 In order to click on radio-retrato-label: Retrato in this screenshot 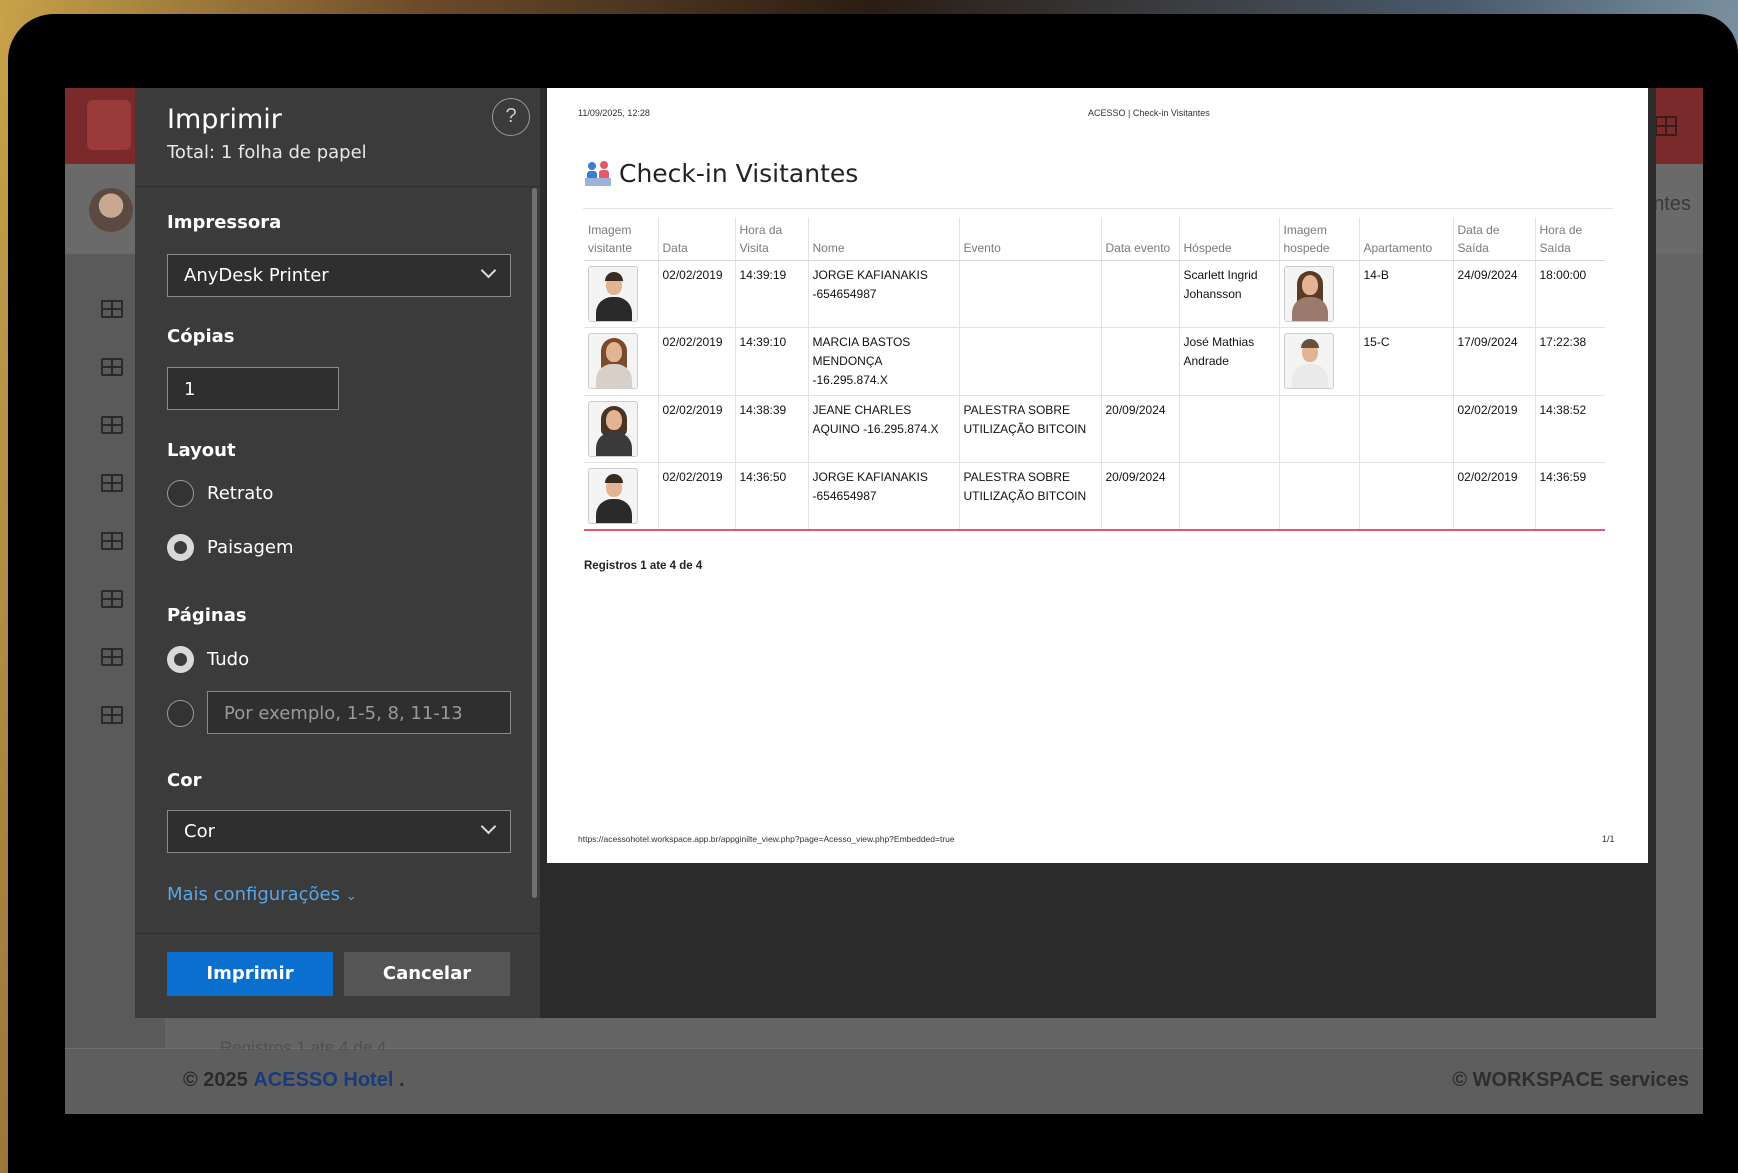, I will do `click(240, 493)`.